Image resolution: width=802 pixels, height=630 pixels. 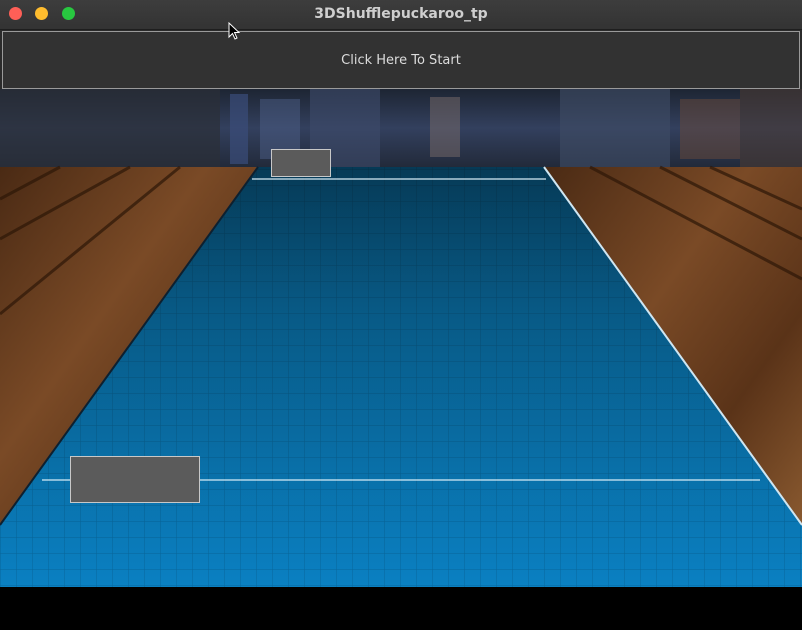 I want to click on title-bar: 3DShufflepuckaroo_tp, so click(x=401, y=15).